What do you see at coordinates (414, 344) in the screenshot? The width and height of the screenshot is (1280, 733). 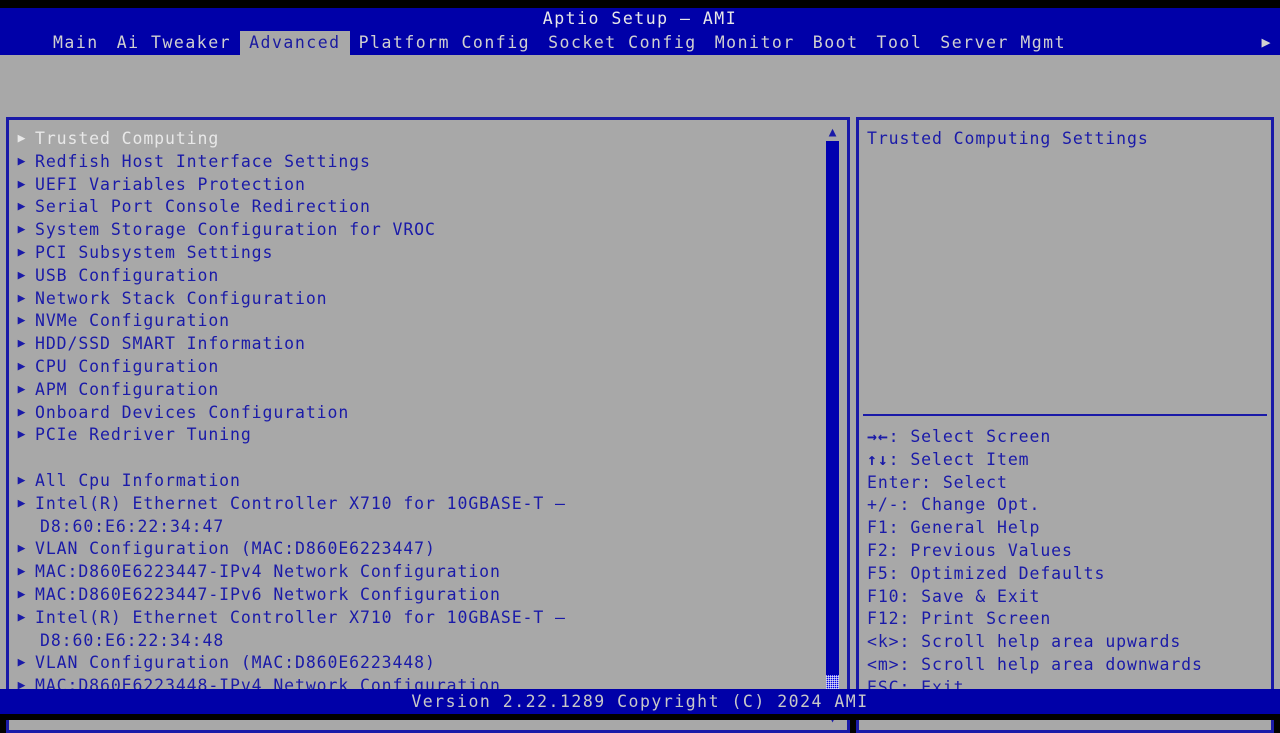 I see `list-item: ▶ HDD/SSD SMART Information` at bounding box center [414, 344].